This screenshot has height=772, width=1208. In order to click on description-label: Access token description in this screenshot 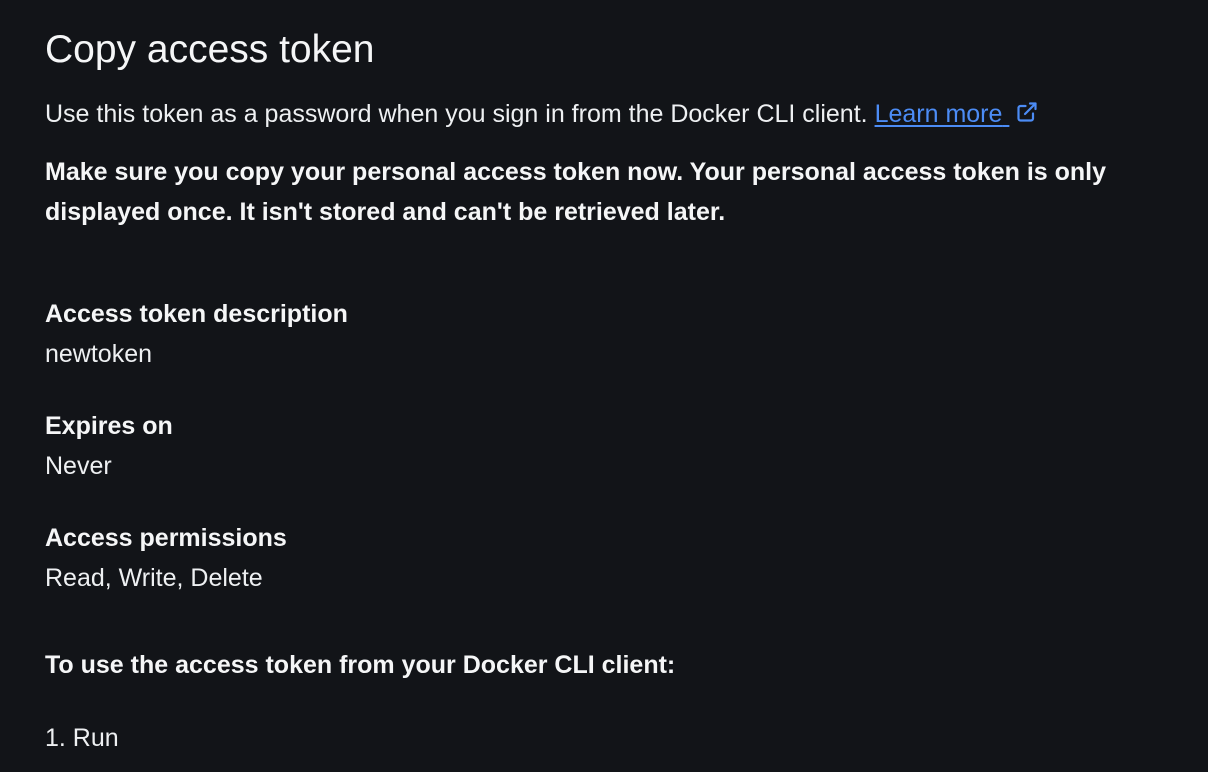, I will do `click(196, 314)`.